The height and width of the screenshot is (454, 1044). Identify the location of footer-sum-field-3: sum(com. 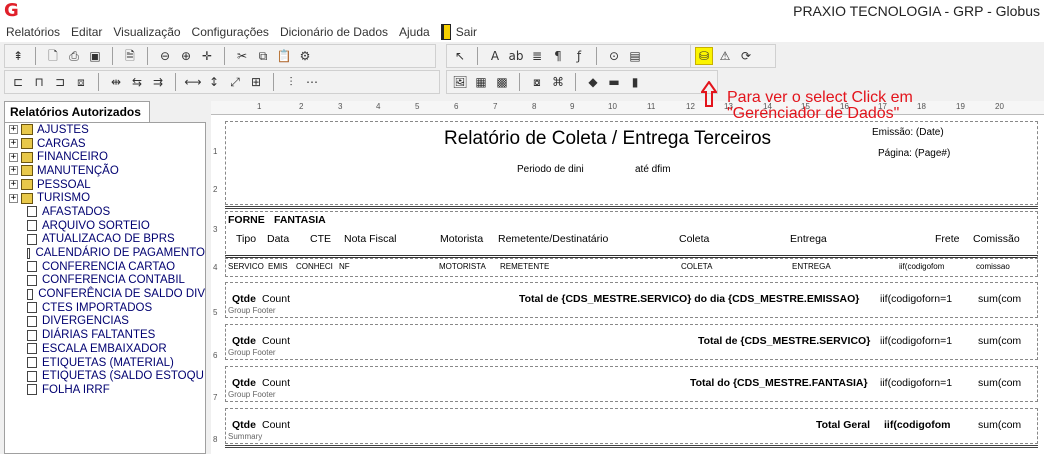
(999, 383).